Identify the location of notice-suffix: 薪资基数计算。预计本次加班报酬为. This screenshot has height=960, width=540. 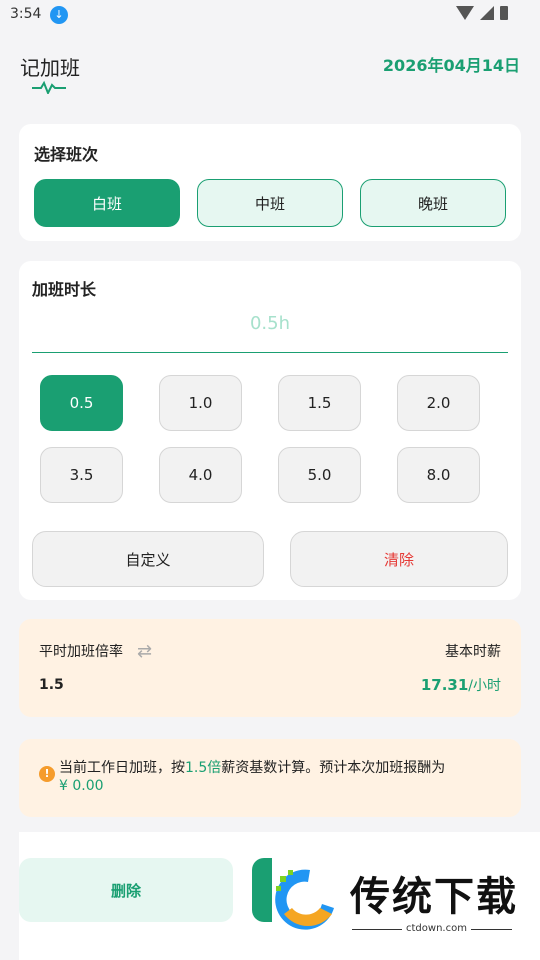
(333, 768).